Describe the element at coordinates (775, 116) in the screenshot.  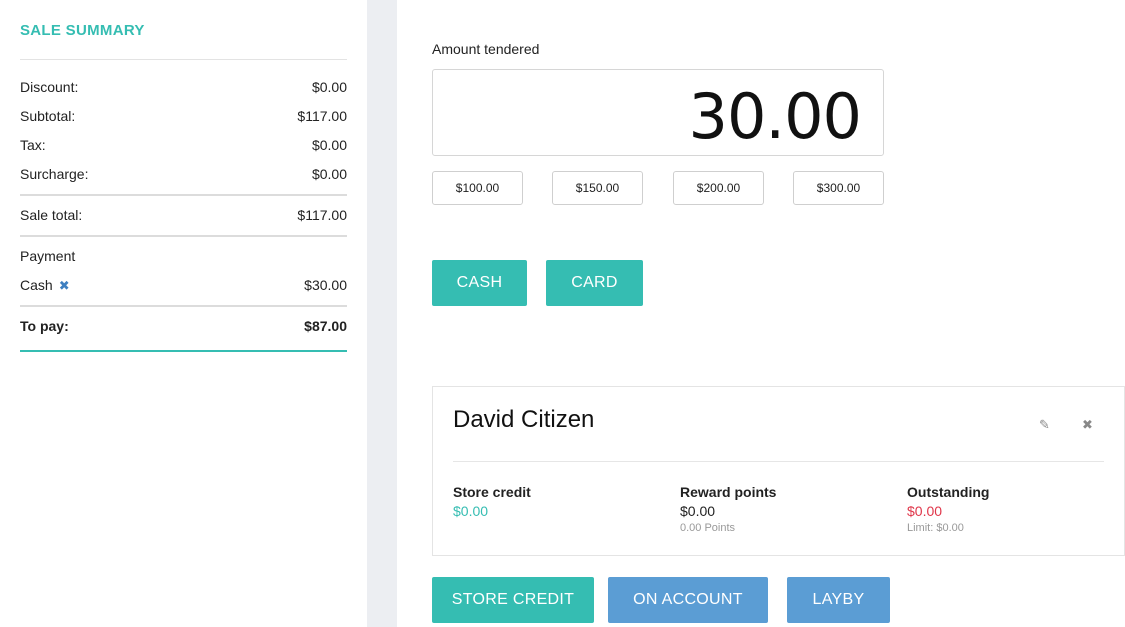
I see `amount-tendered-value: 30.00` at that location.